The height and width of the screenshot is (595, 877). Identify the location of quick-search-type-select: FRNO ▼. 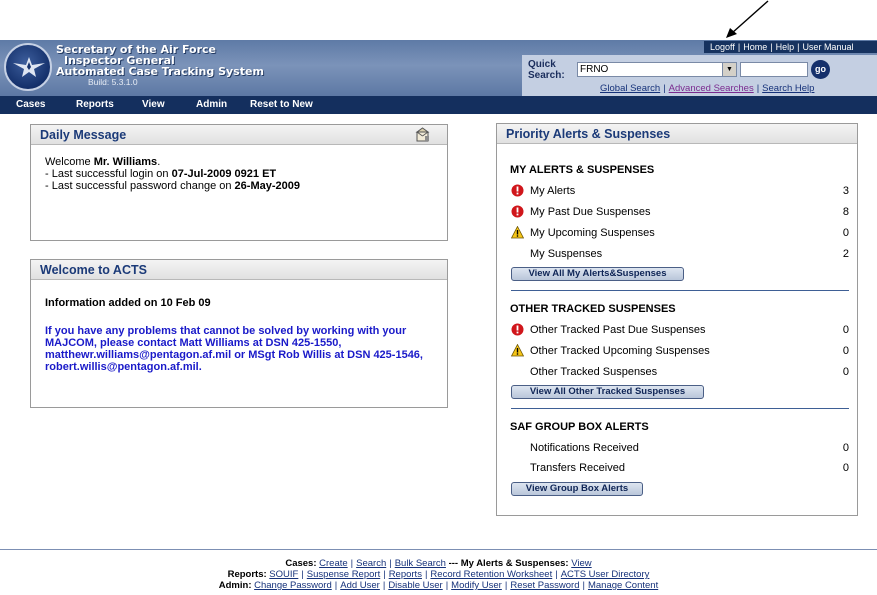
(657, 69).